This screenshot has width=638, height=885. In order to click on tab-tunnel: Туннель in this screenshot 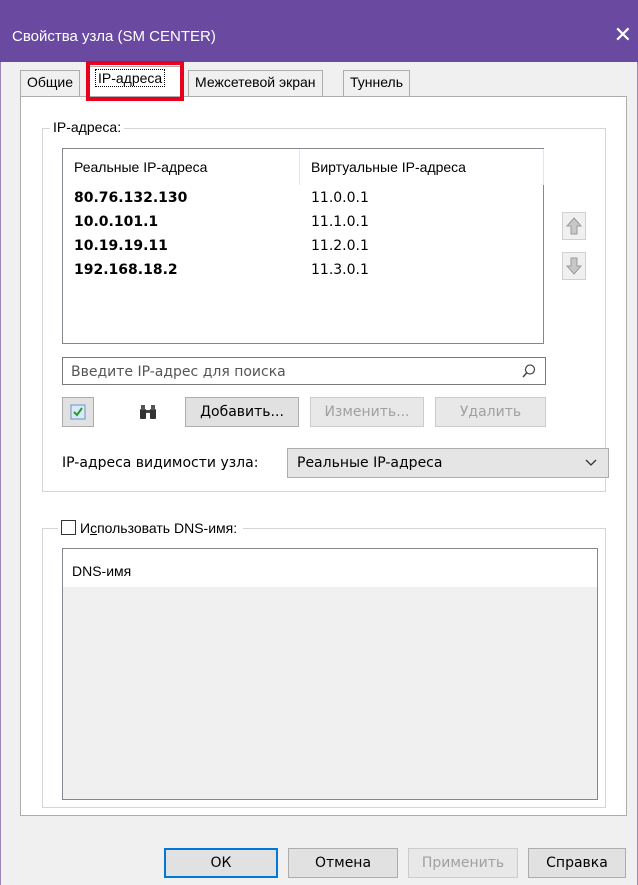, I will do `click(377, 83)`.